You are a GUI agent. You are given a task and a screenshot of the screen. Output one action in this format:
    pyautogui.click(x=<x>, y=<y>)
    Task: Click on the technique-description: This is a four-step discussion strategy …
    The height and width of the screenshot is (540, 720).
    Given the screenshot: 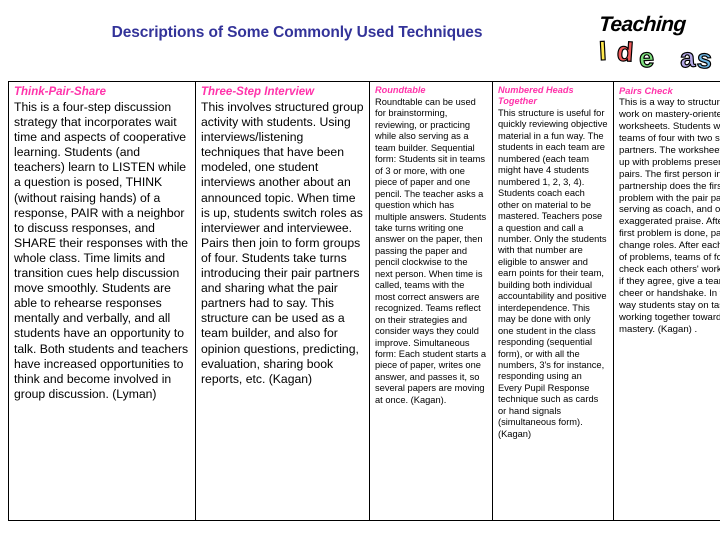 What is the action you would take?
    pyautogui.click(x=101, y=250)
    